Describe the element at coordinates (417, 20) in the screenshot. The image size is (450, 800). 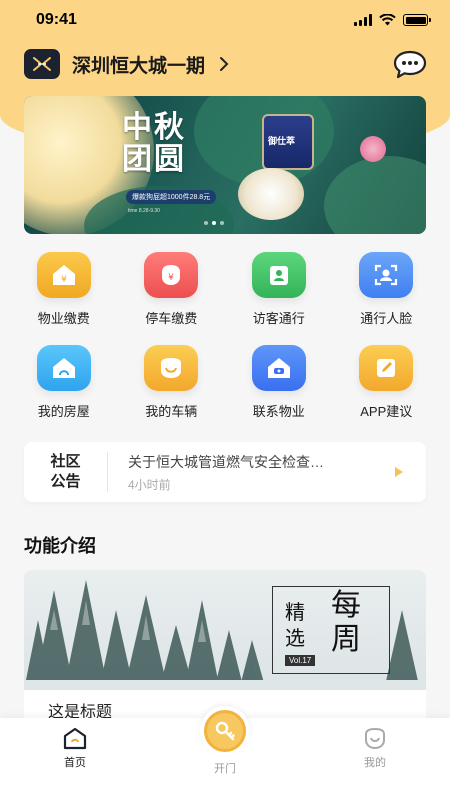
I see `battery-icon` at that location.